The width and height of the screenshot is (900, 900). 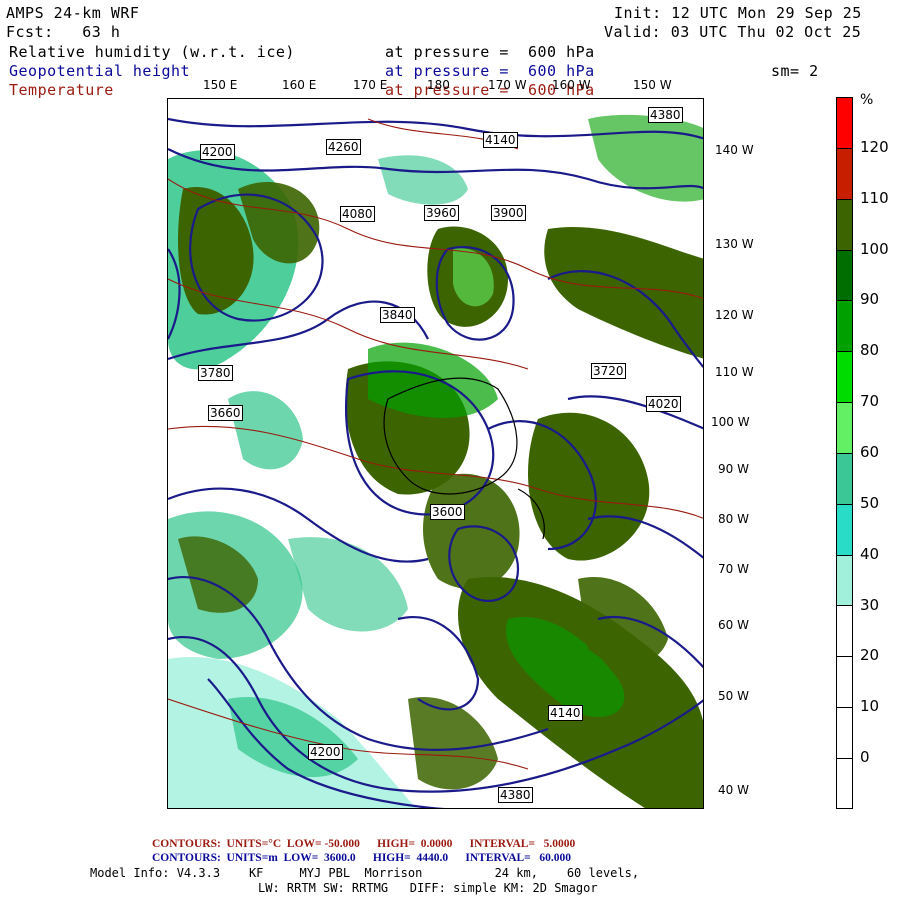 What do you see at coordinates (870, 452) in the screenshot?
I see `colorbar-tick-label: 60` at bounding box center [870, 452].